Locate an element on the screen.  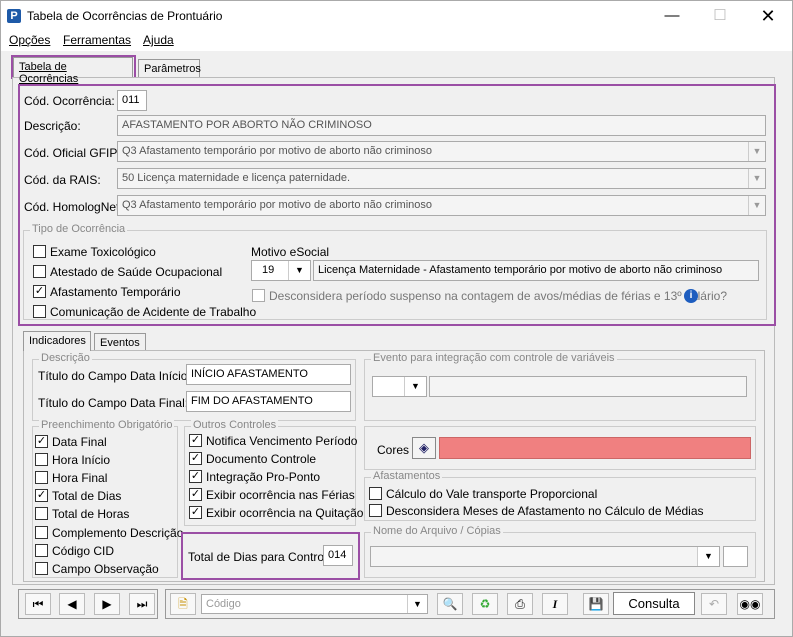
chk-hora-inicio: Hora Início is located at coordinates (72, 460).